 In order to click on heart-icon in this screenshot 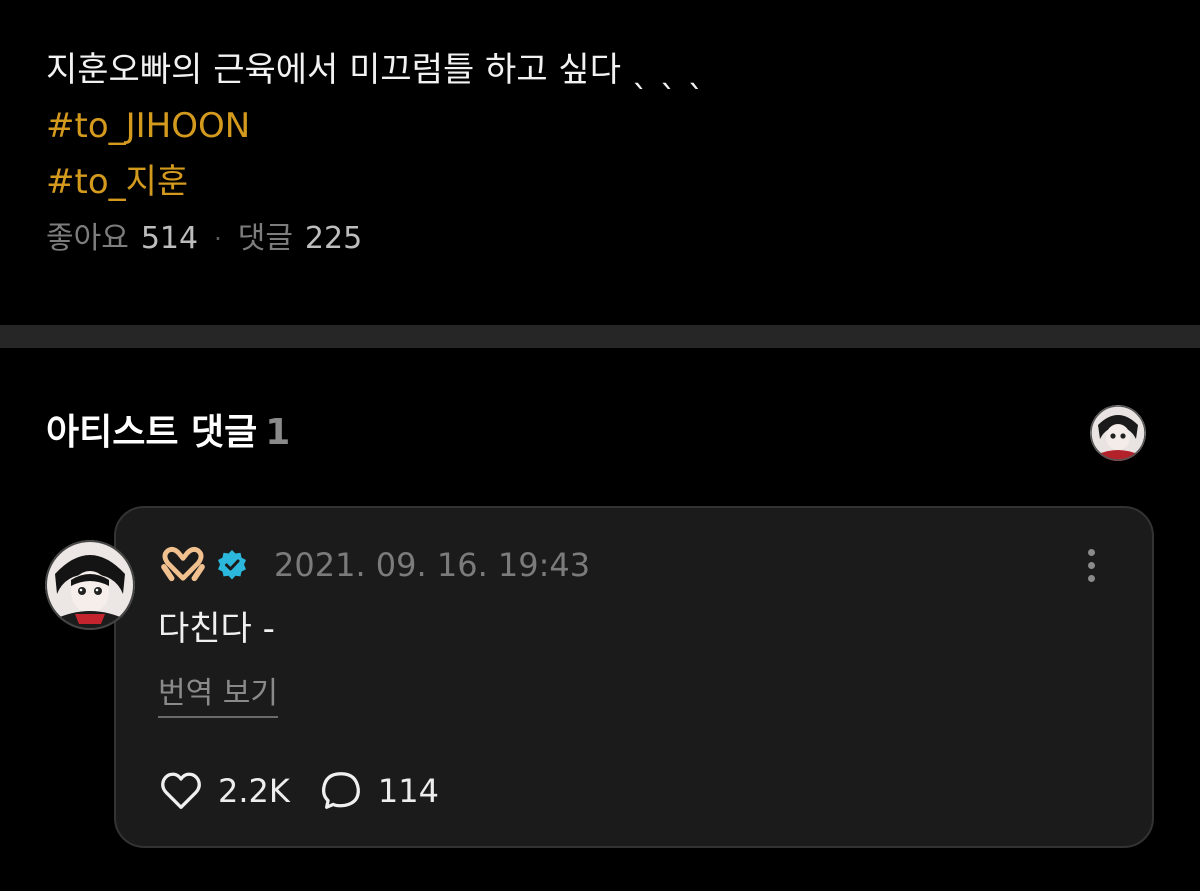, I will do `click(181, 790)`.